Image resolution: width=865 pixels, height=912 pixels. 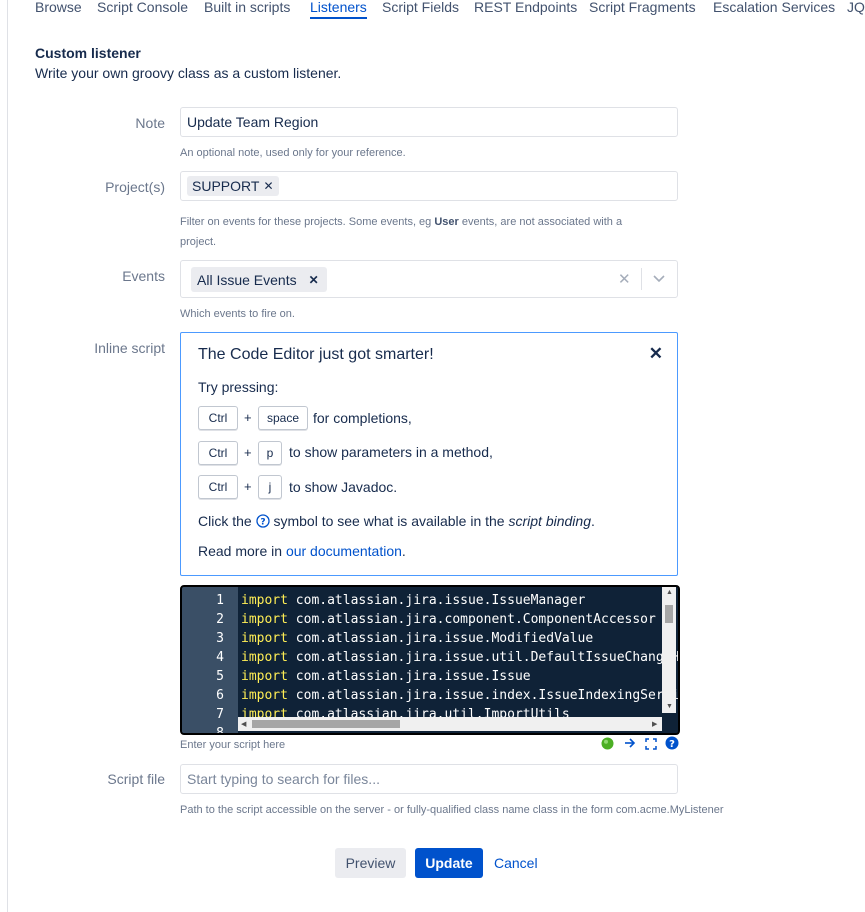 What do you see at coordinates (656, 354) in the screenshot?
I see `close-icon: ✕` at bounding box center [656, 354].